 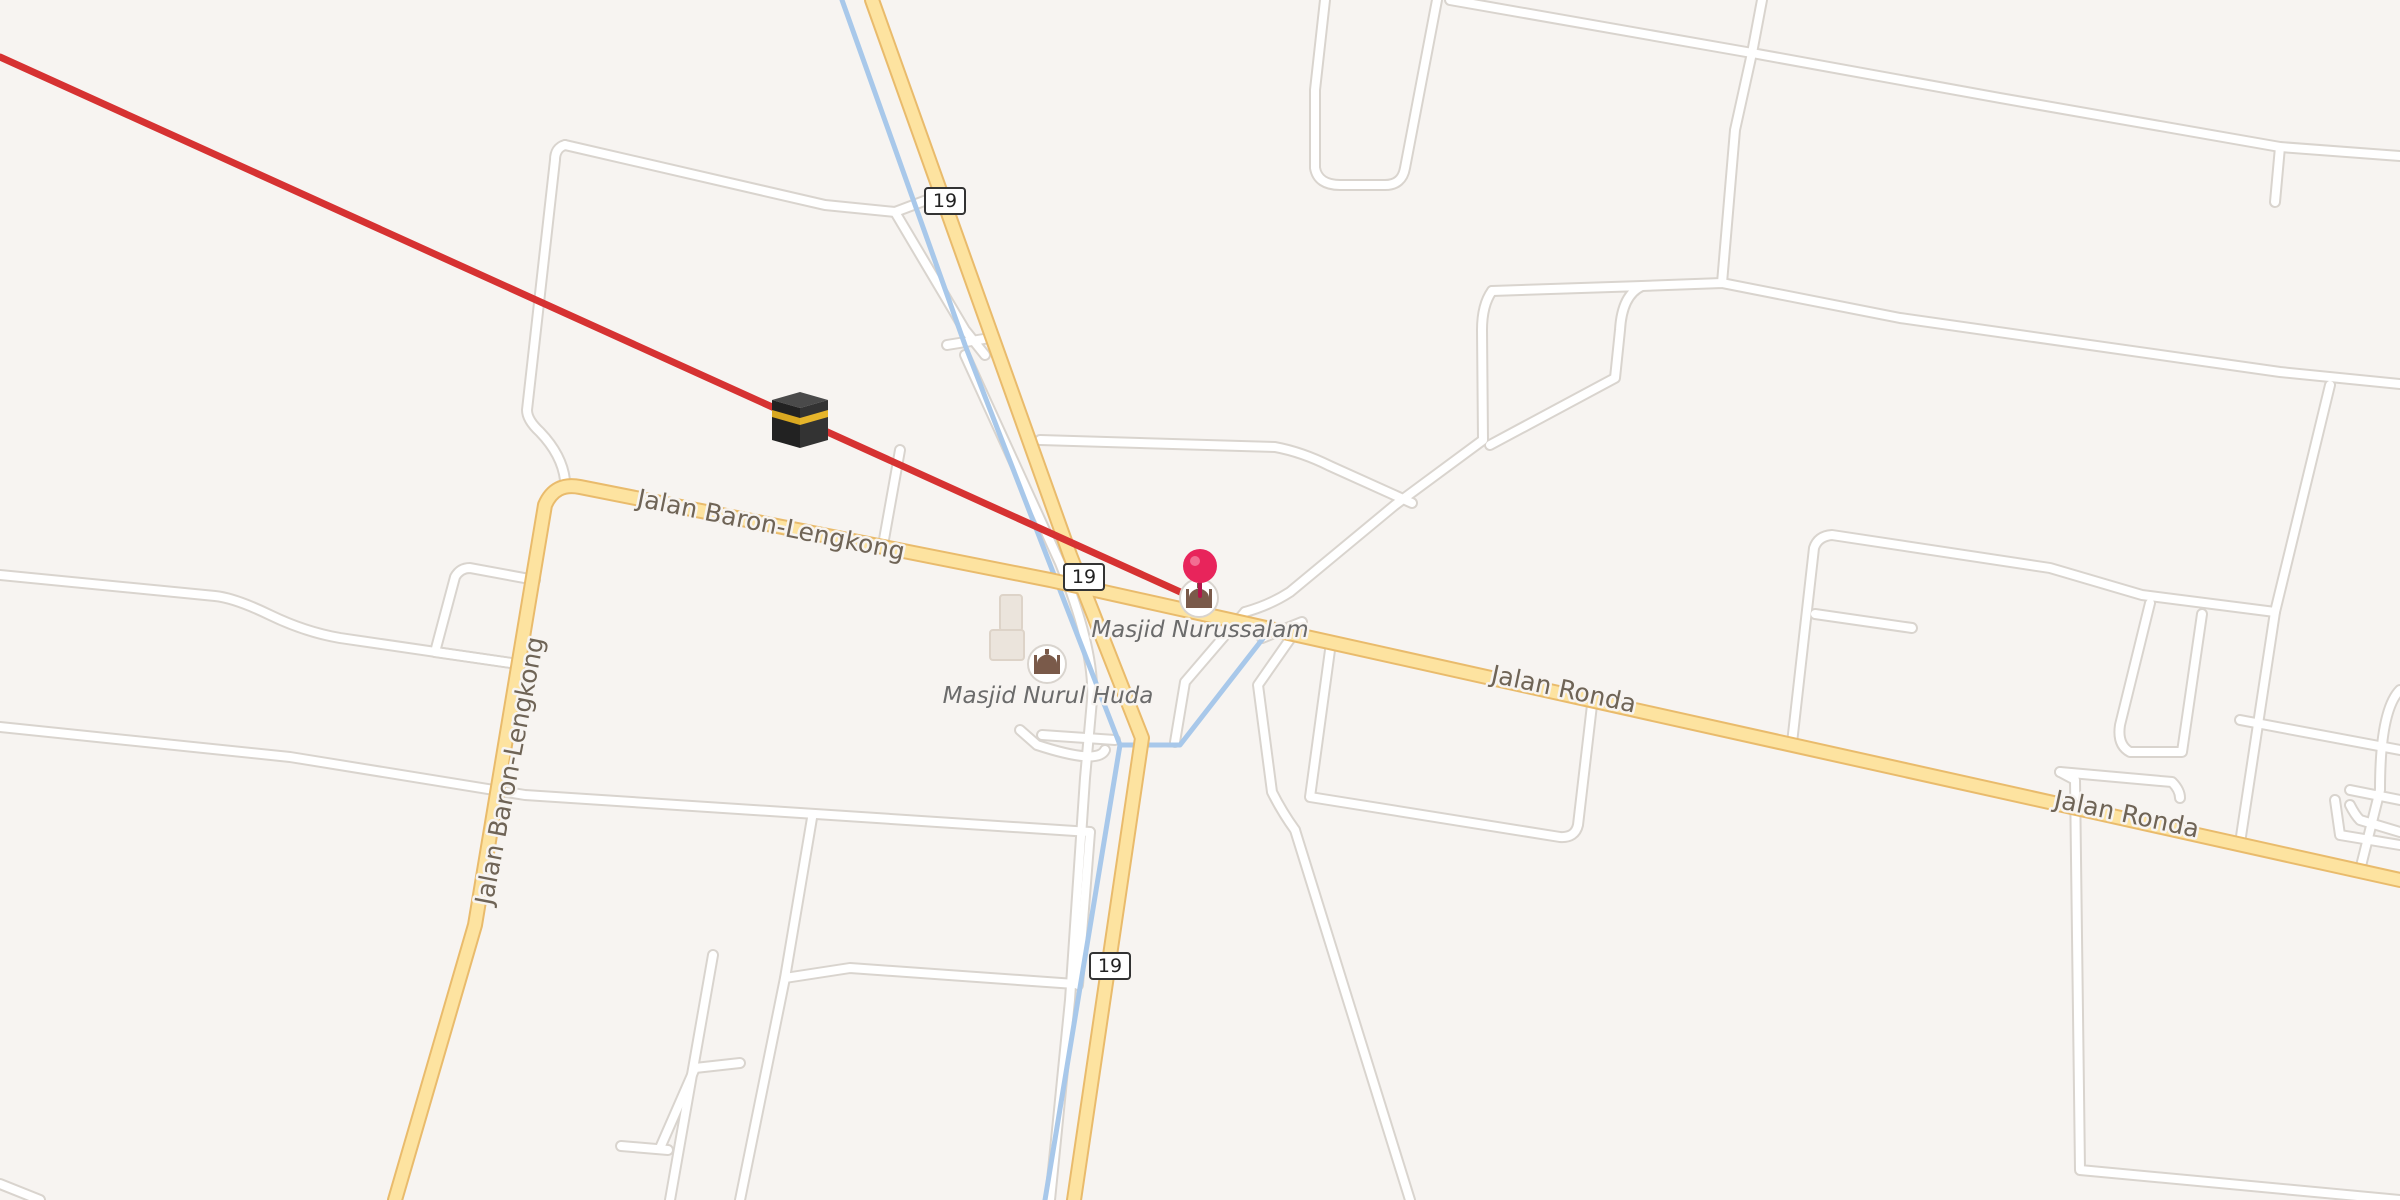 What do you see at coordinates (1199, 630) in the screenshot?
I see `poi-label: Masjid Nurussalam` at bounding box center [1199, 630].